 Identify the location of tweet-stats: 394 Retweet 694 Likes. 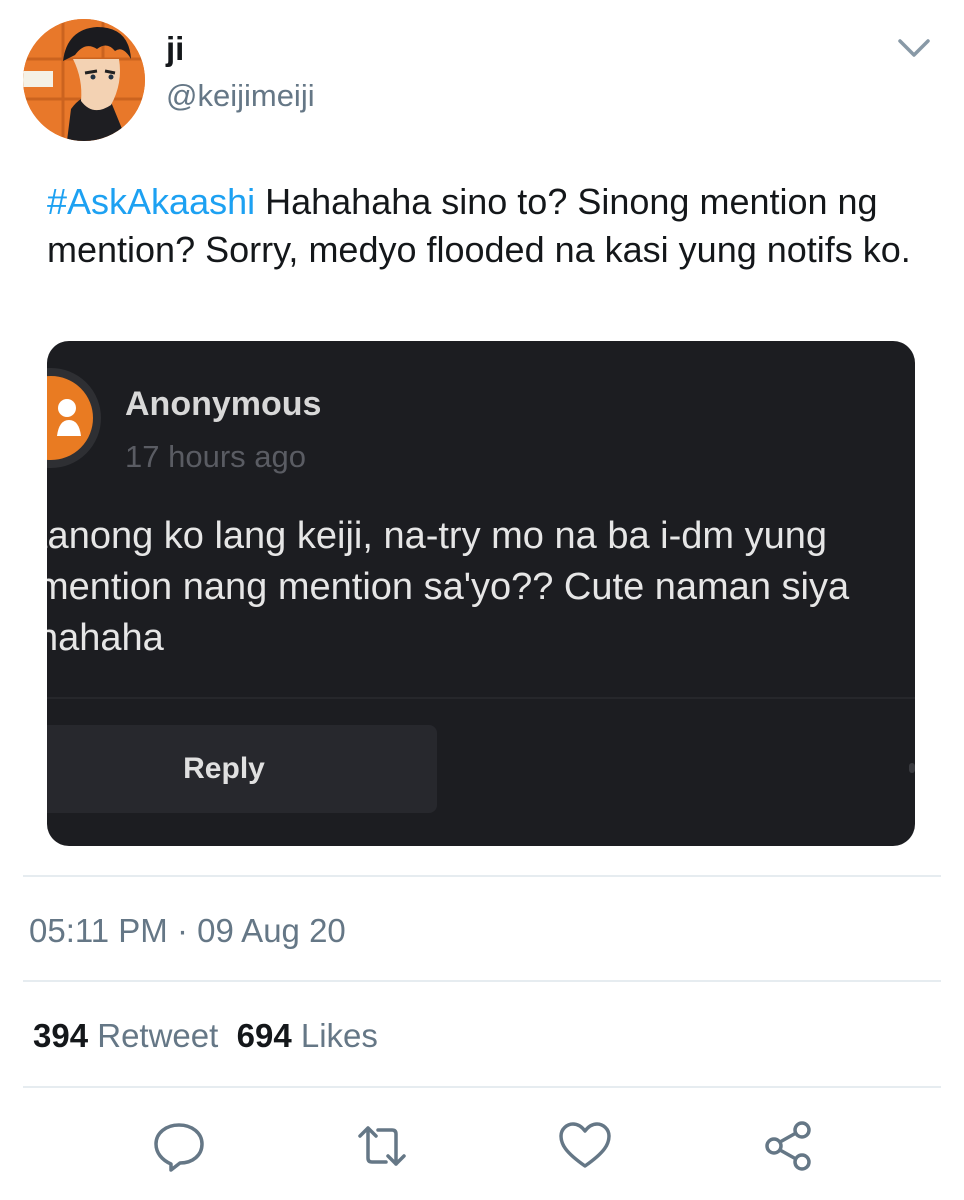
(205, 1036).